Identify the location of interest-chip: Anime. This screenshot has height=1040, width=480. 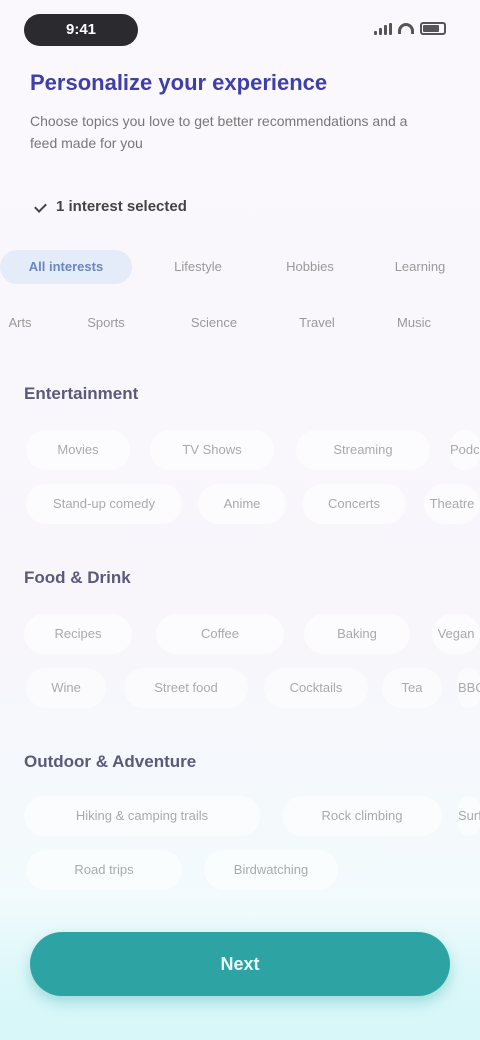
(242, 504).